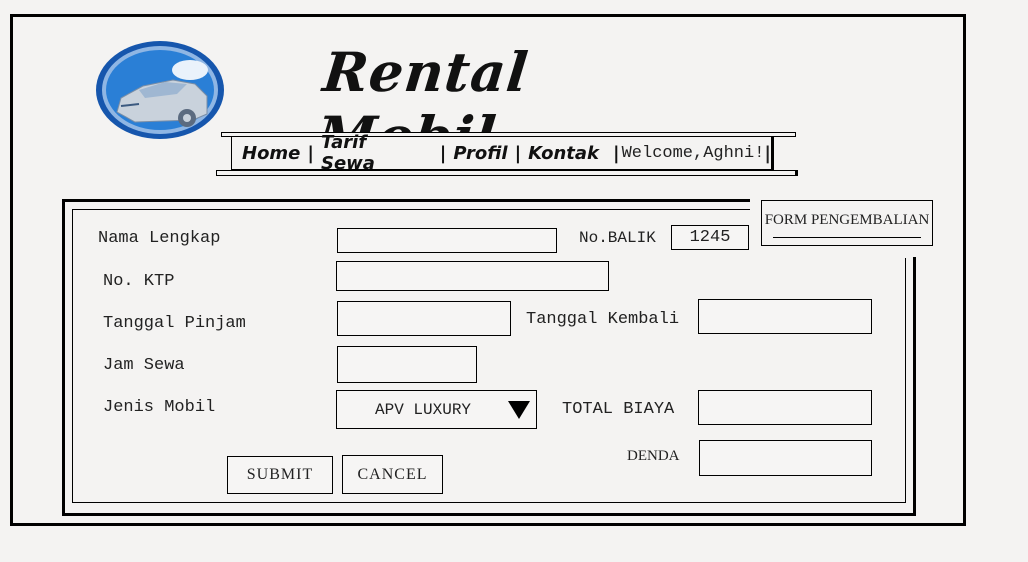 Image resolution: width=1028 pixels, height=562 pixels. What do you see at coordinates (603, 319) in the screenshot?
I see `tanggal-kembali-label: Tanggal Kembali` at bounding box center [603, 319].